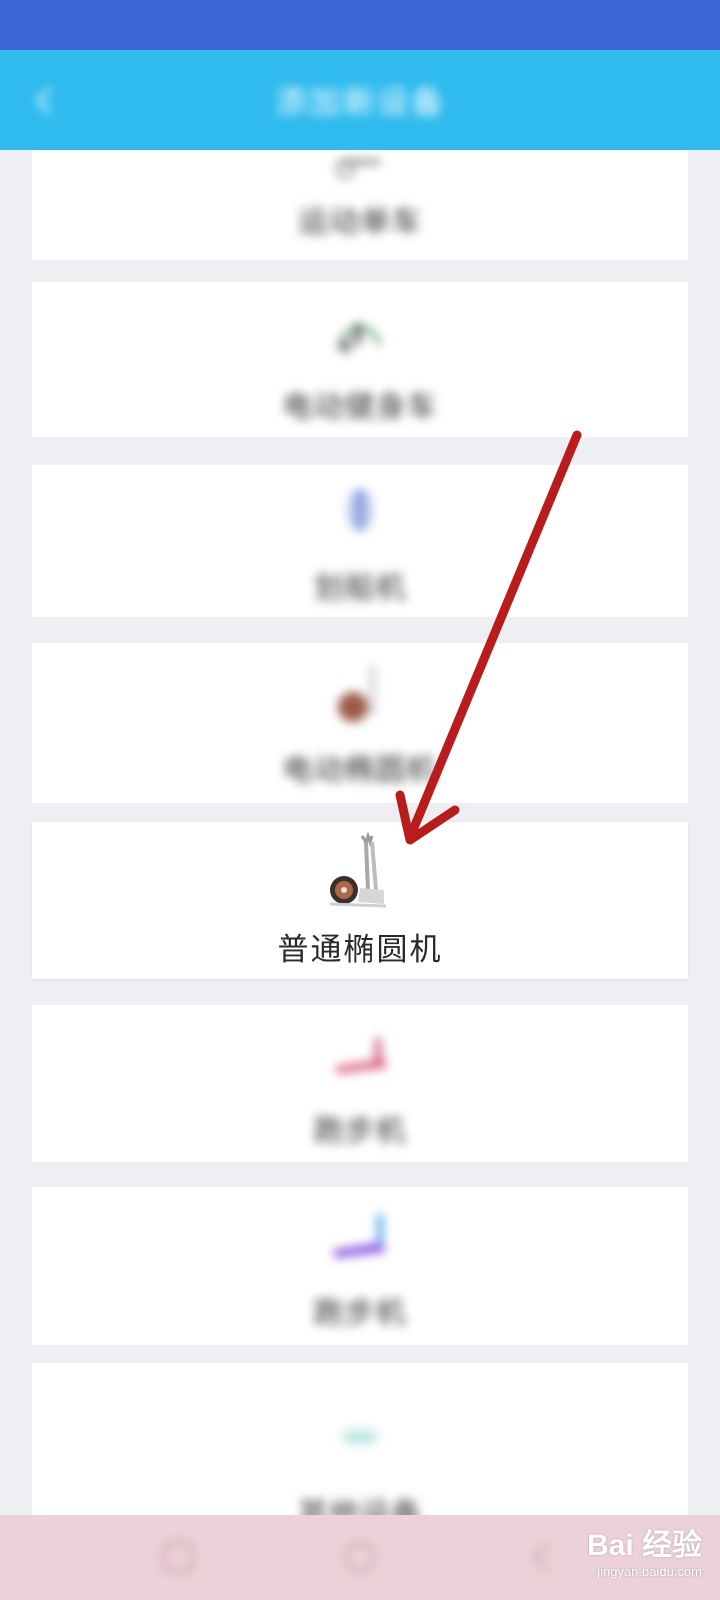  Describe the element at coordinates (360, 1083) in the screenshot. I see `device-card-treadmill: 跑步机` at that location.